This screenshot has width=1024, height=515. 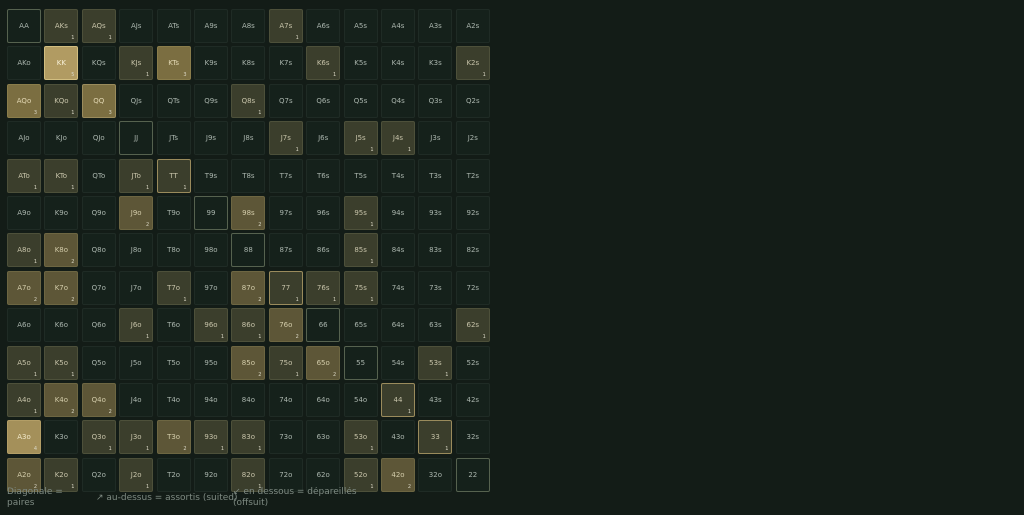 I want to click on hand-cell-J6s: J6s, so click(x=323, y=138).